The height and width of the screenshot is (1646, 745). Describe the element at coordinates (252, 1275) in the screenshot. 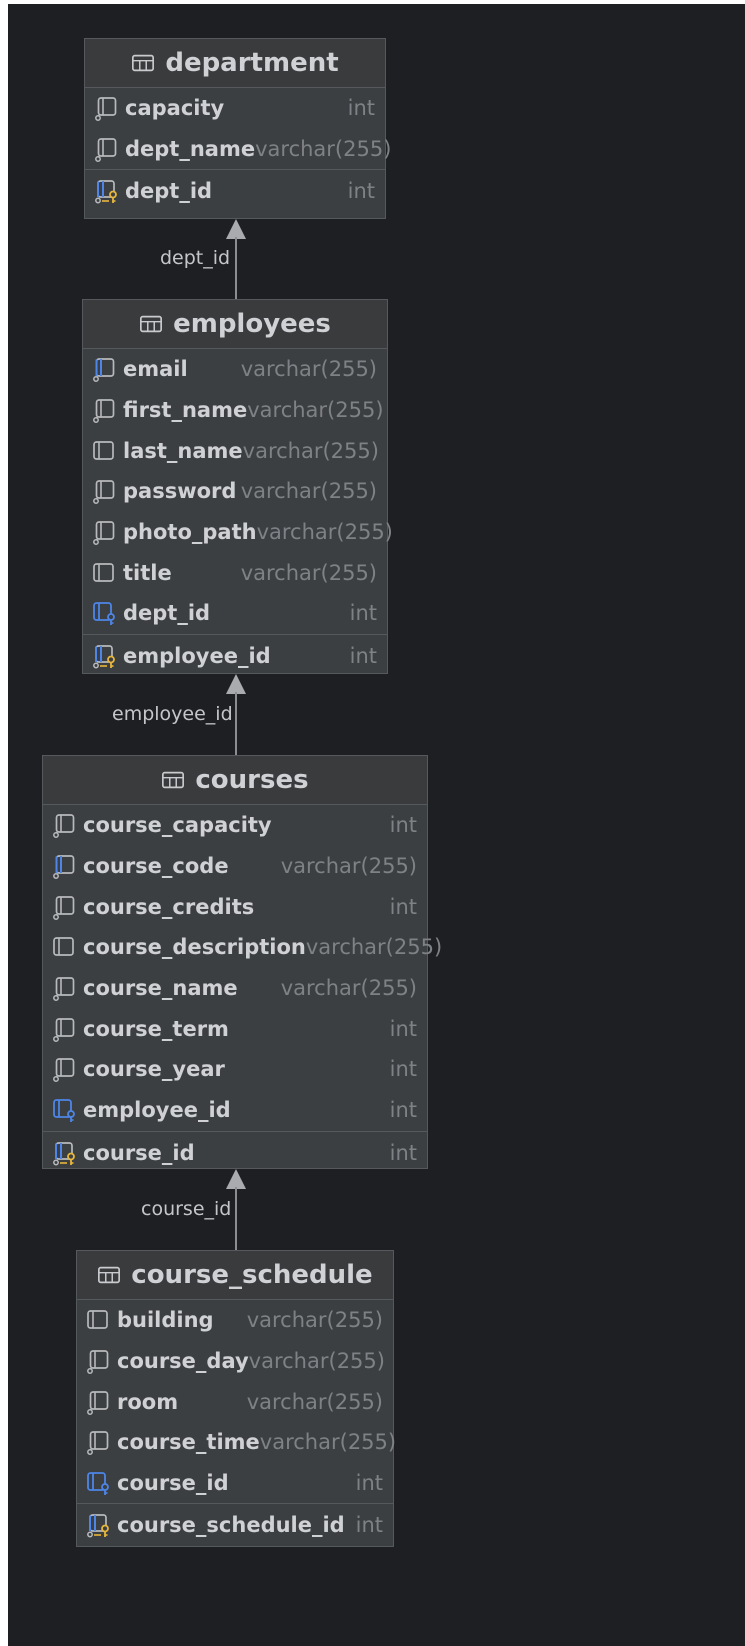

I see `table-title: course_schedule` at that location.